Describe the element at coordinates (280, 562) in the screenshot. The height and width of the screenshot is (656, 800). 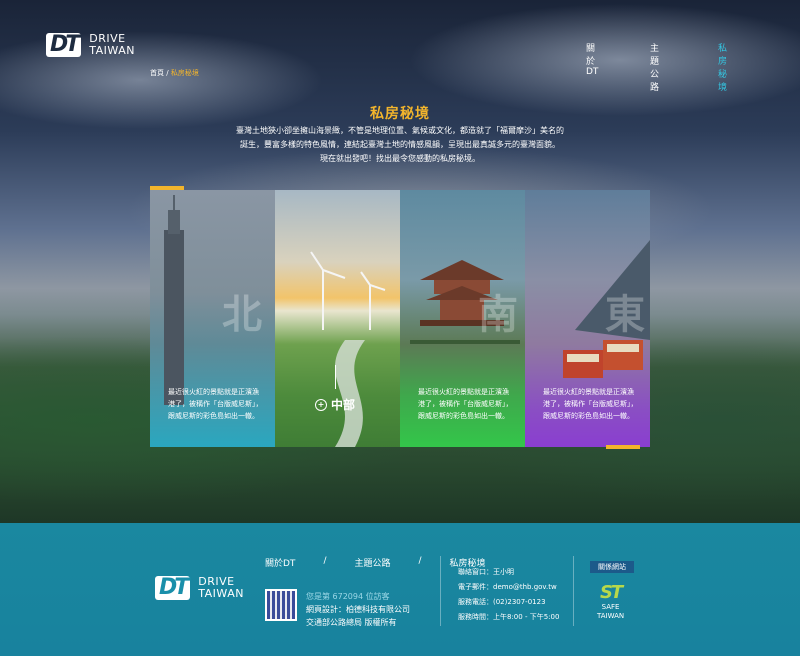
I see `footer-link-about: 關於DT` at that location.